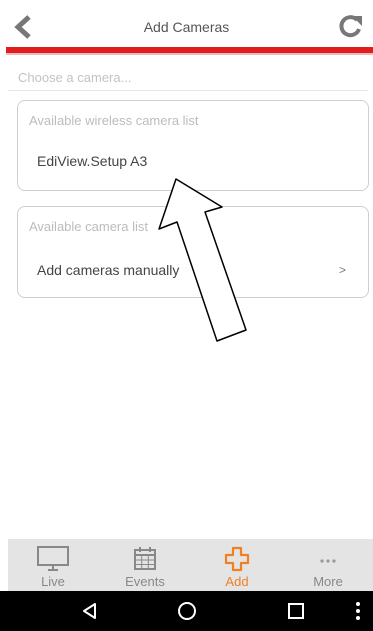  What do you see at coordinates (145, 581) in the screenshot?
I see `tab-events-label: Events` at bounding box center [145, 581].